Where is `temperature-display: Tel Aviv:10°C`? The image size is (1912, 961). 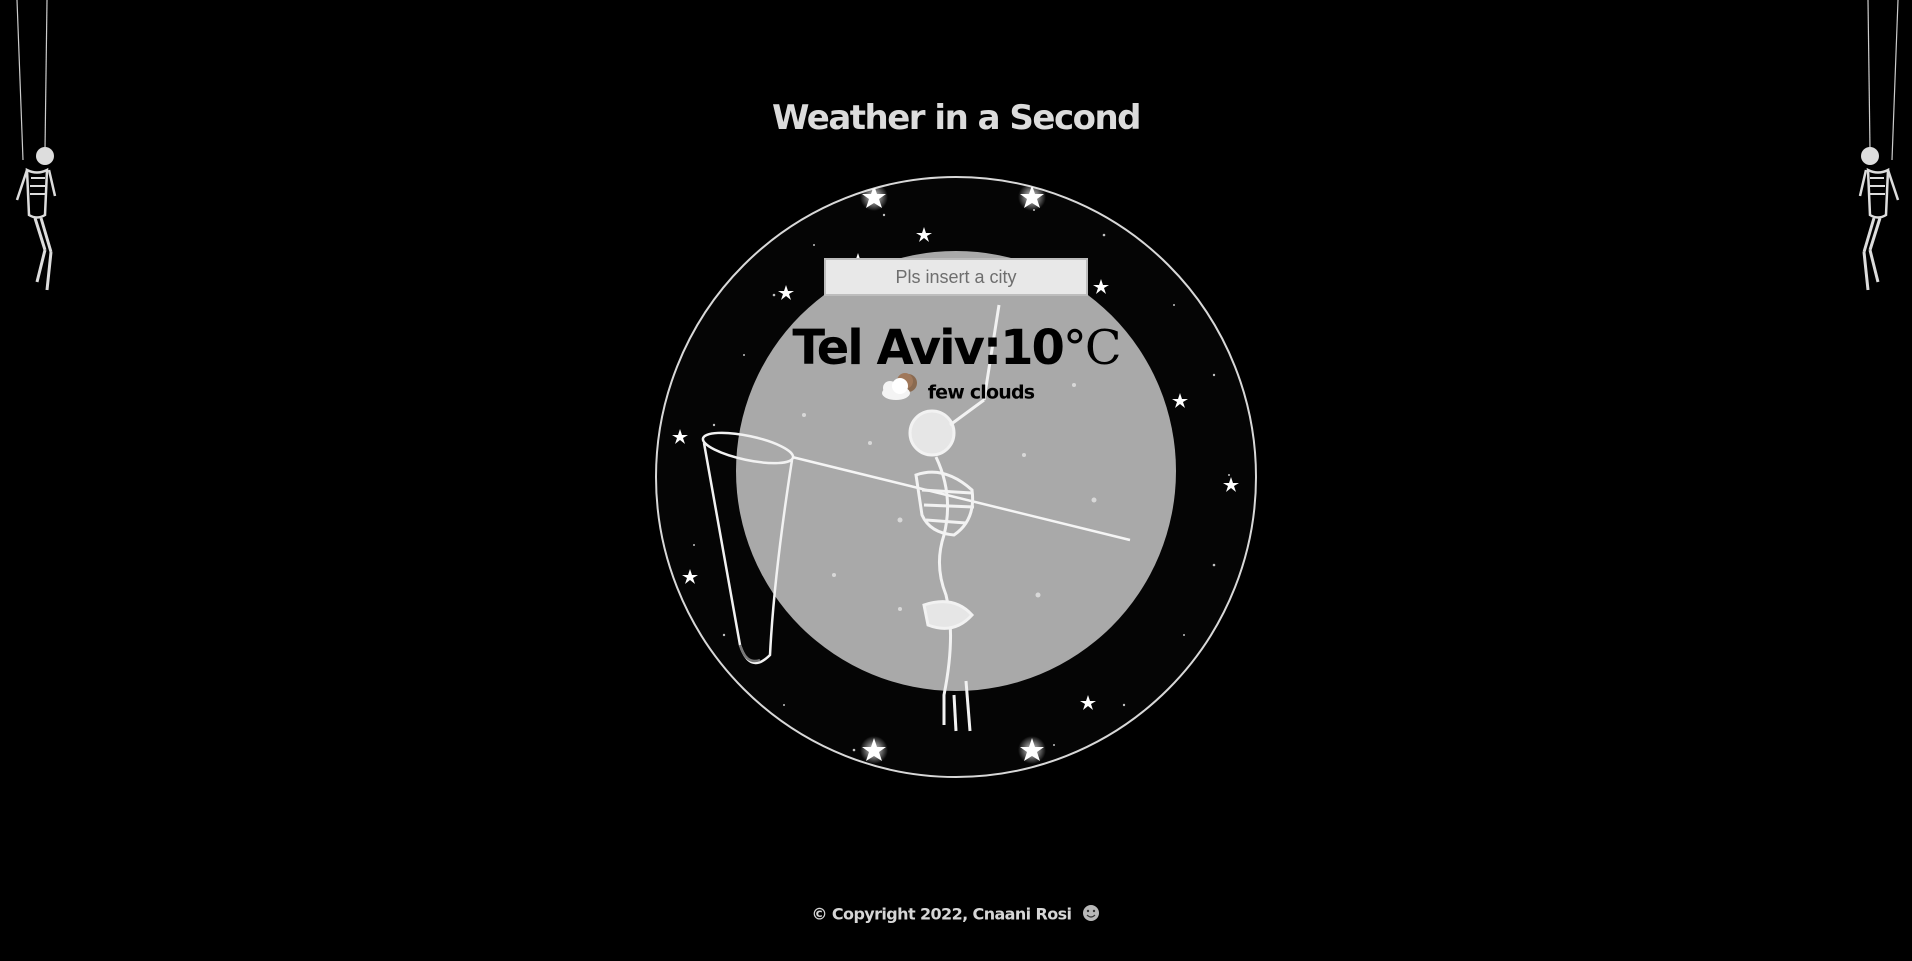 temperature-display: Tel Aviv:10°C is located at coordinates (956, 348).